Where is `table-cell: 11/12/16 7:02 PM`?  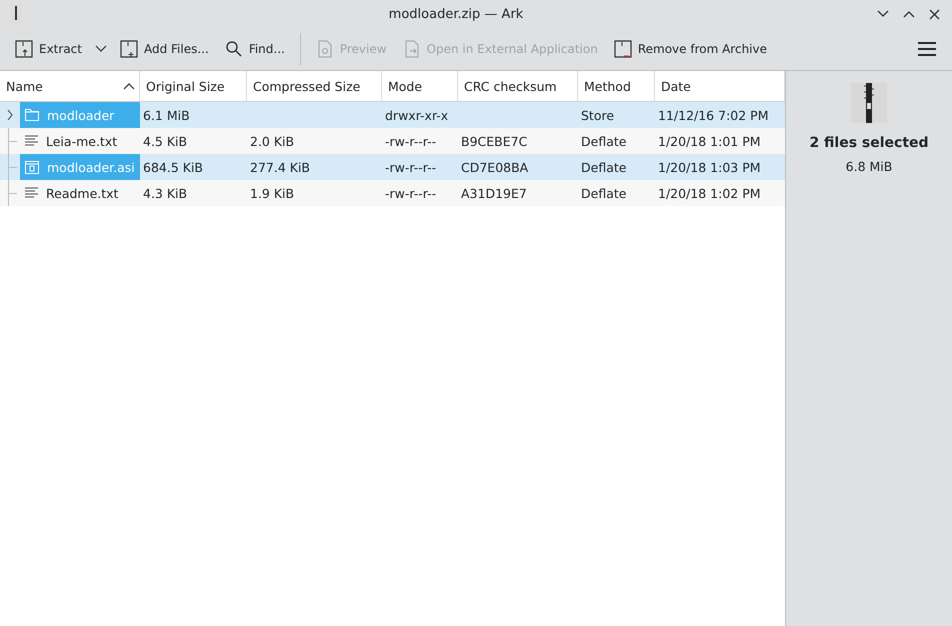
table-cell: 11/12/16 7:02 PM is located at coordinates (713, 115).